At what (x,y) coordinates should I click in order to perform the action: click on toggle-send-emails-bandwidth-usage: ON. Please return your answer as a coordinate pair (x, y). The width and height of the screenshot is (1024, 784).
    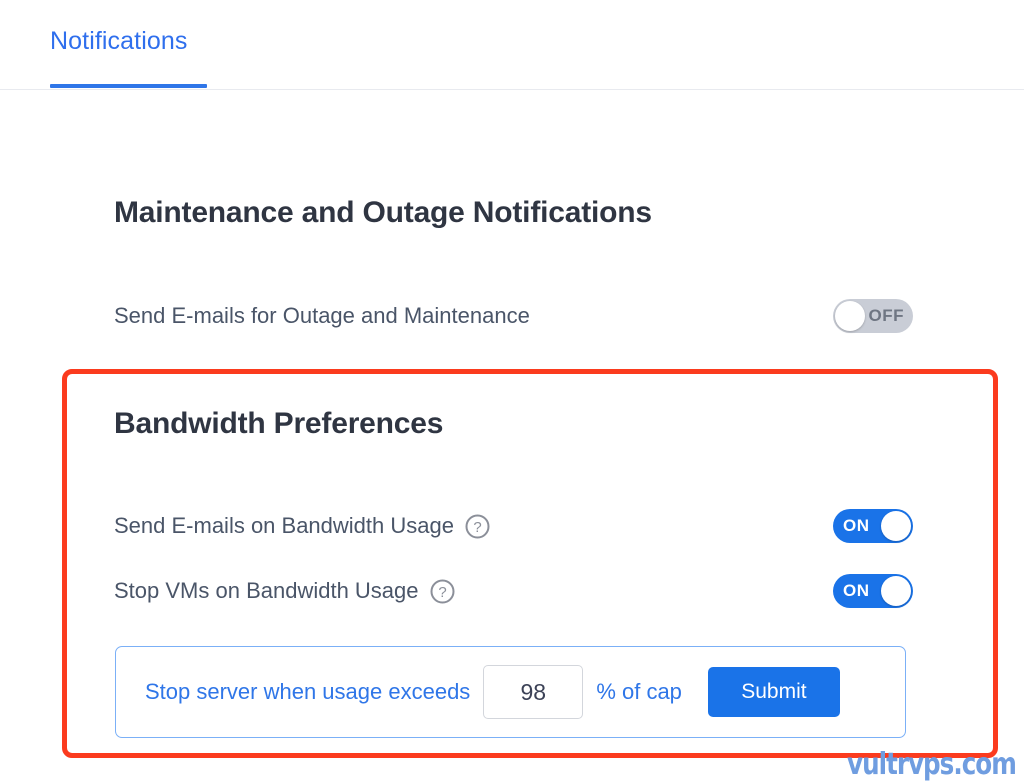
    Looking at the image, I should click on (873, 526).